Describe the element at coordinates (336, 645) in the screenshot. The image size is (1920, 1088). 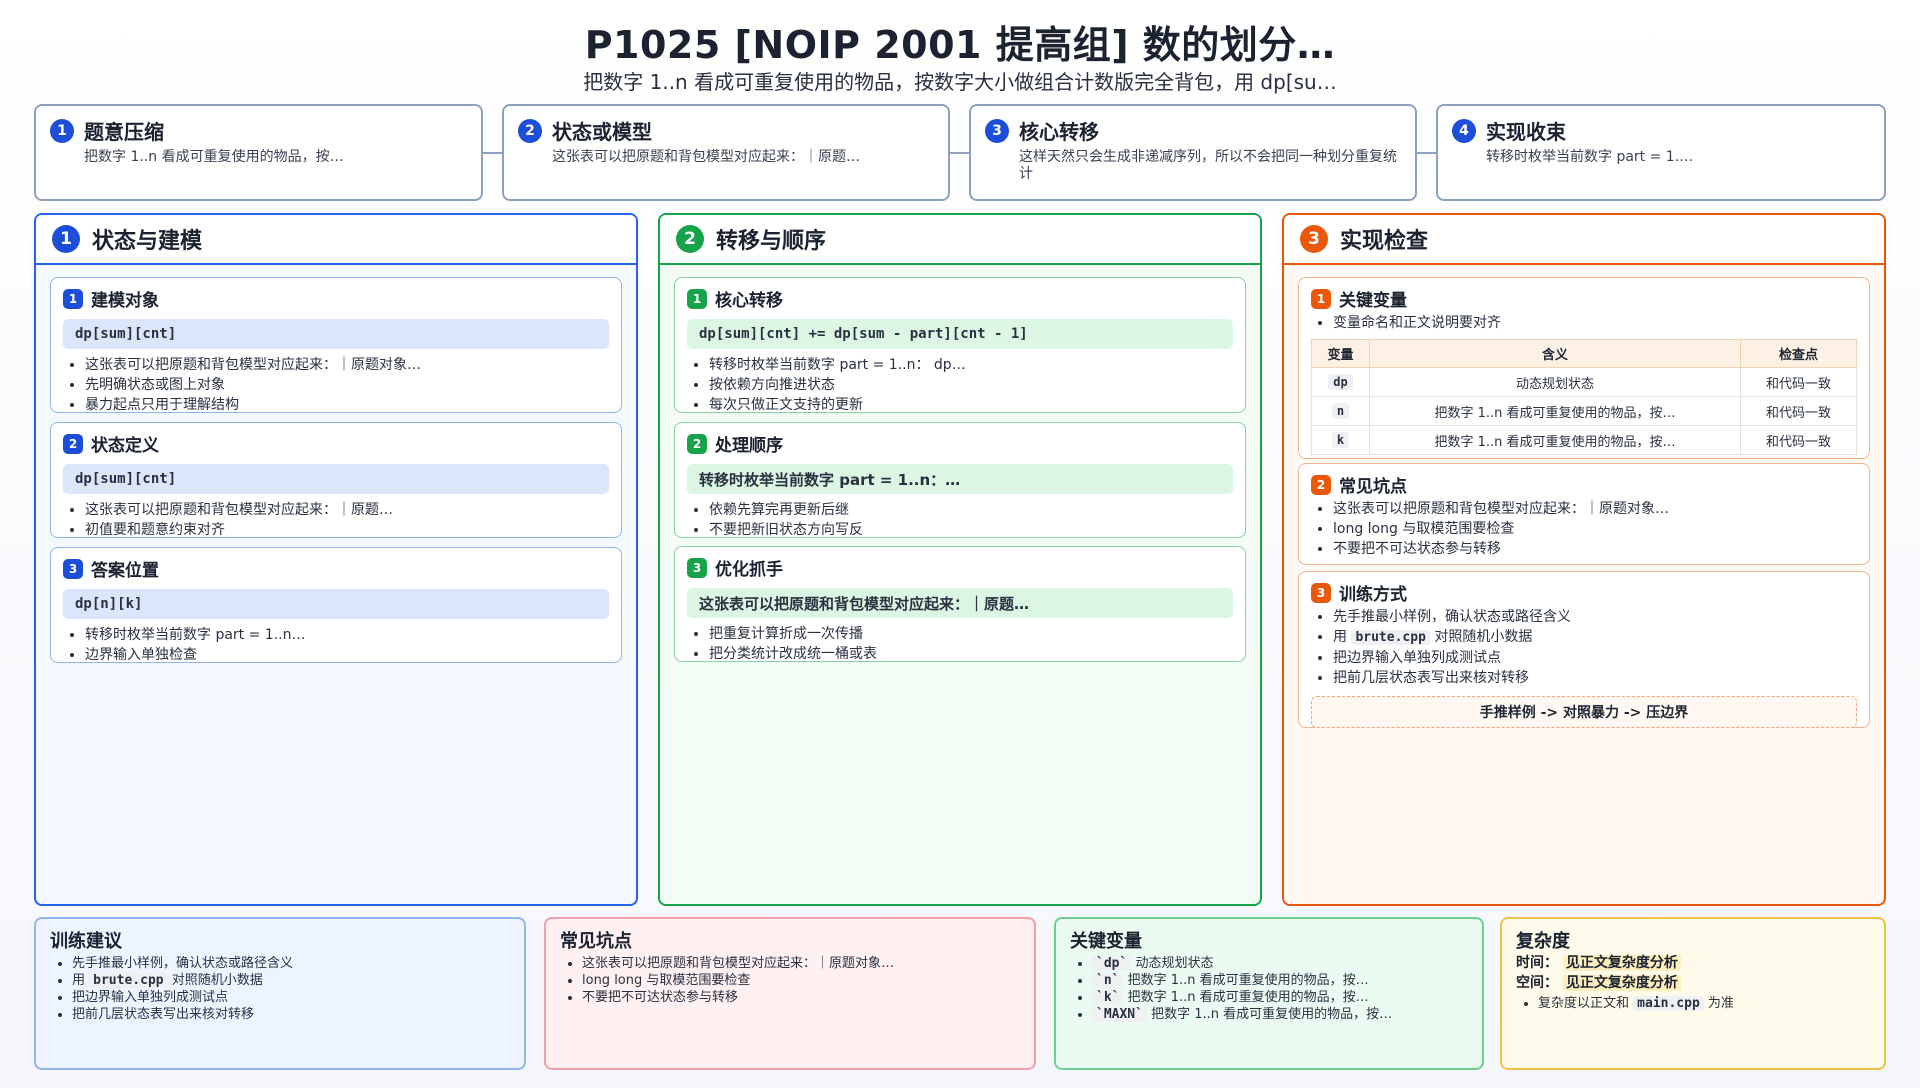
I see `bullet-list: 转移时枚举当前数字 part = 1..n… 边界输入单独检查` at that location.